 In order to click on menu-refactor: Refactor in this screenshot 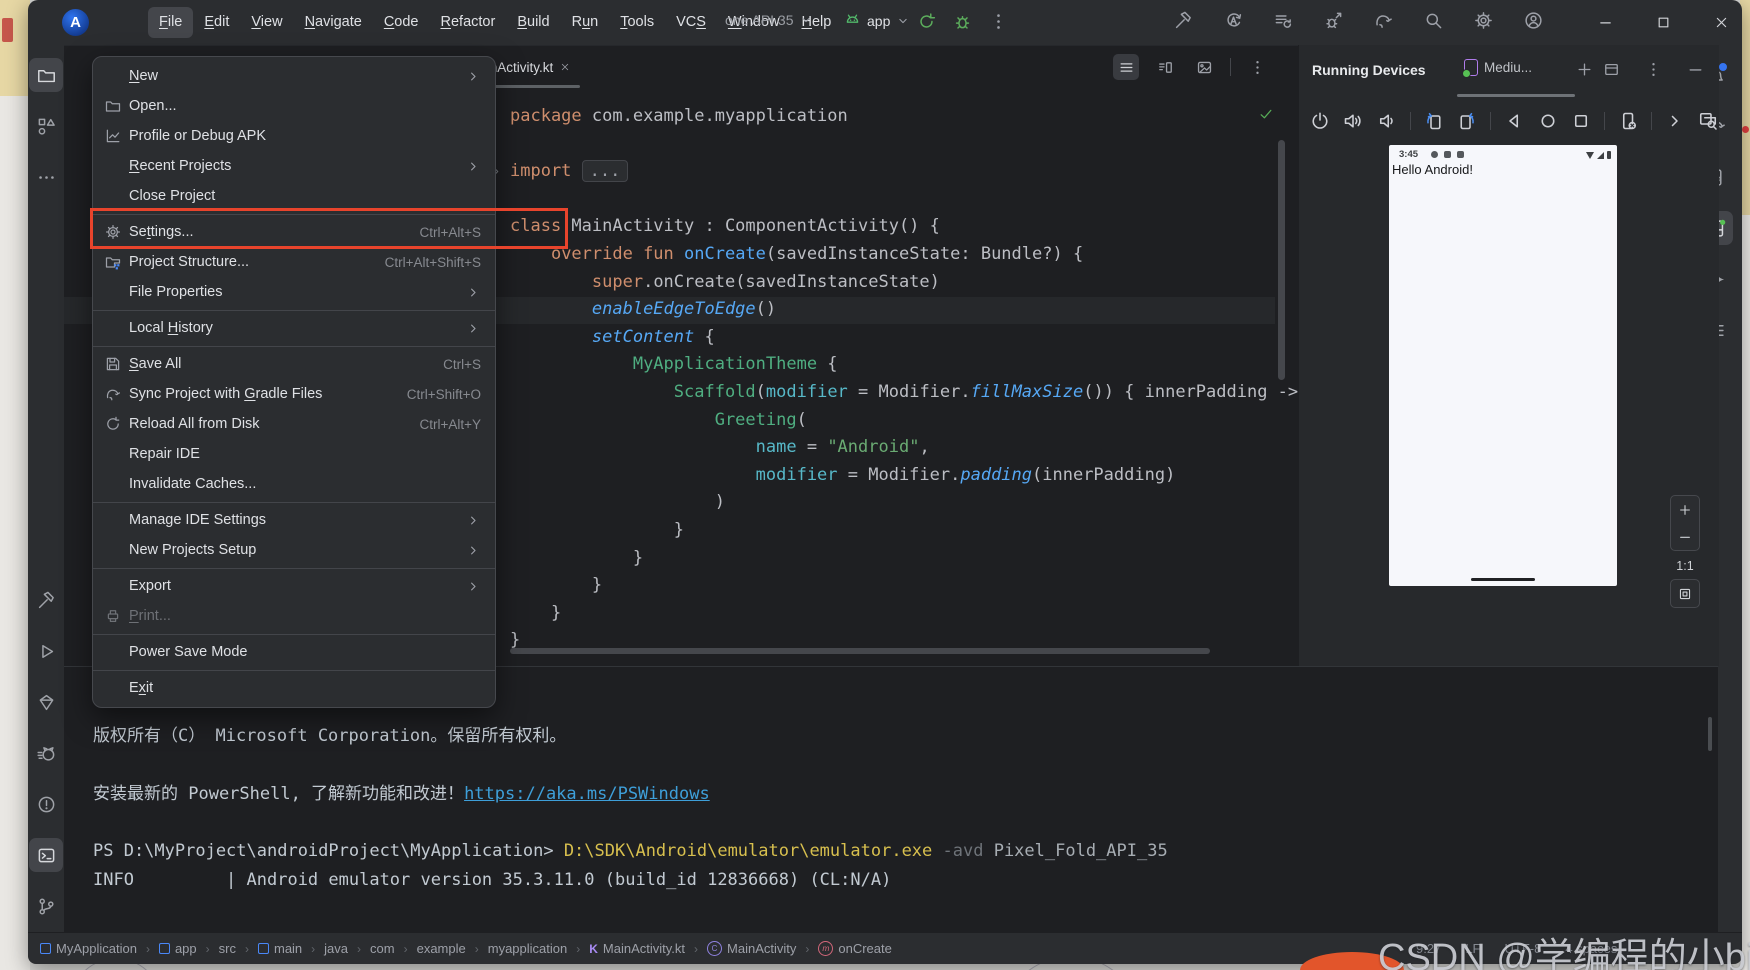, I will do `click(468, 22)`.